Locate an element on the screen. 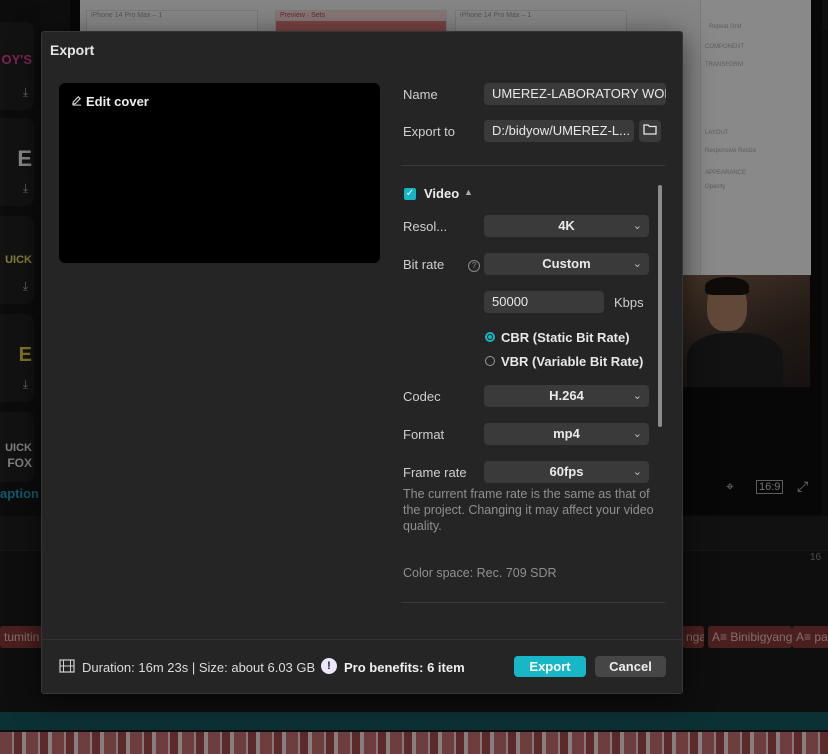  folder-icon is located at coordinates (650, 131).